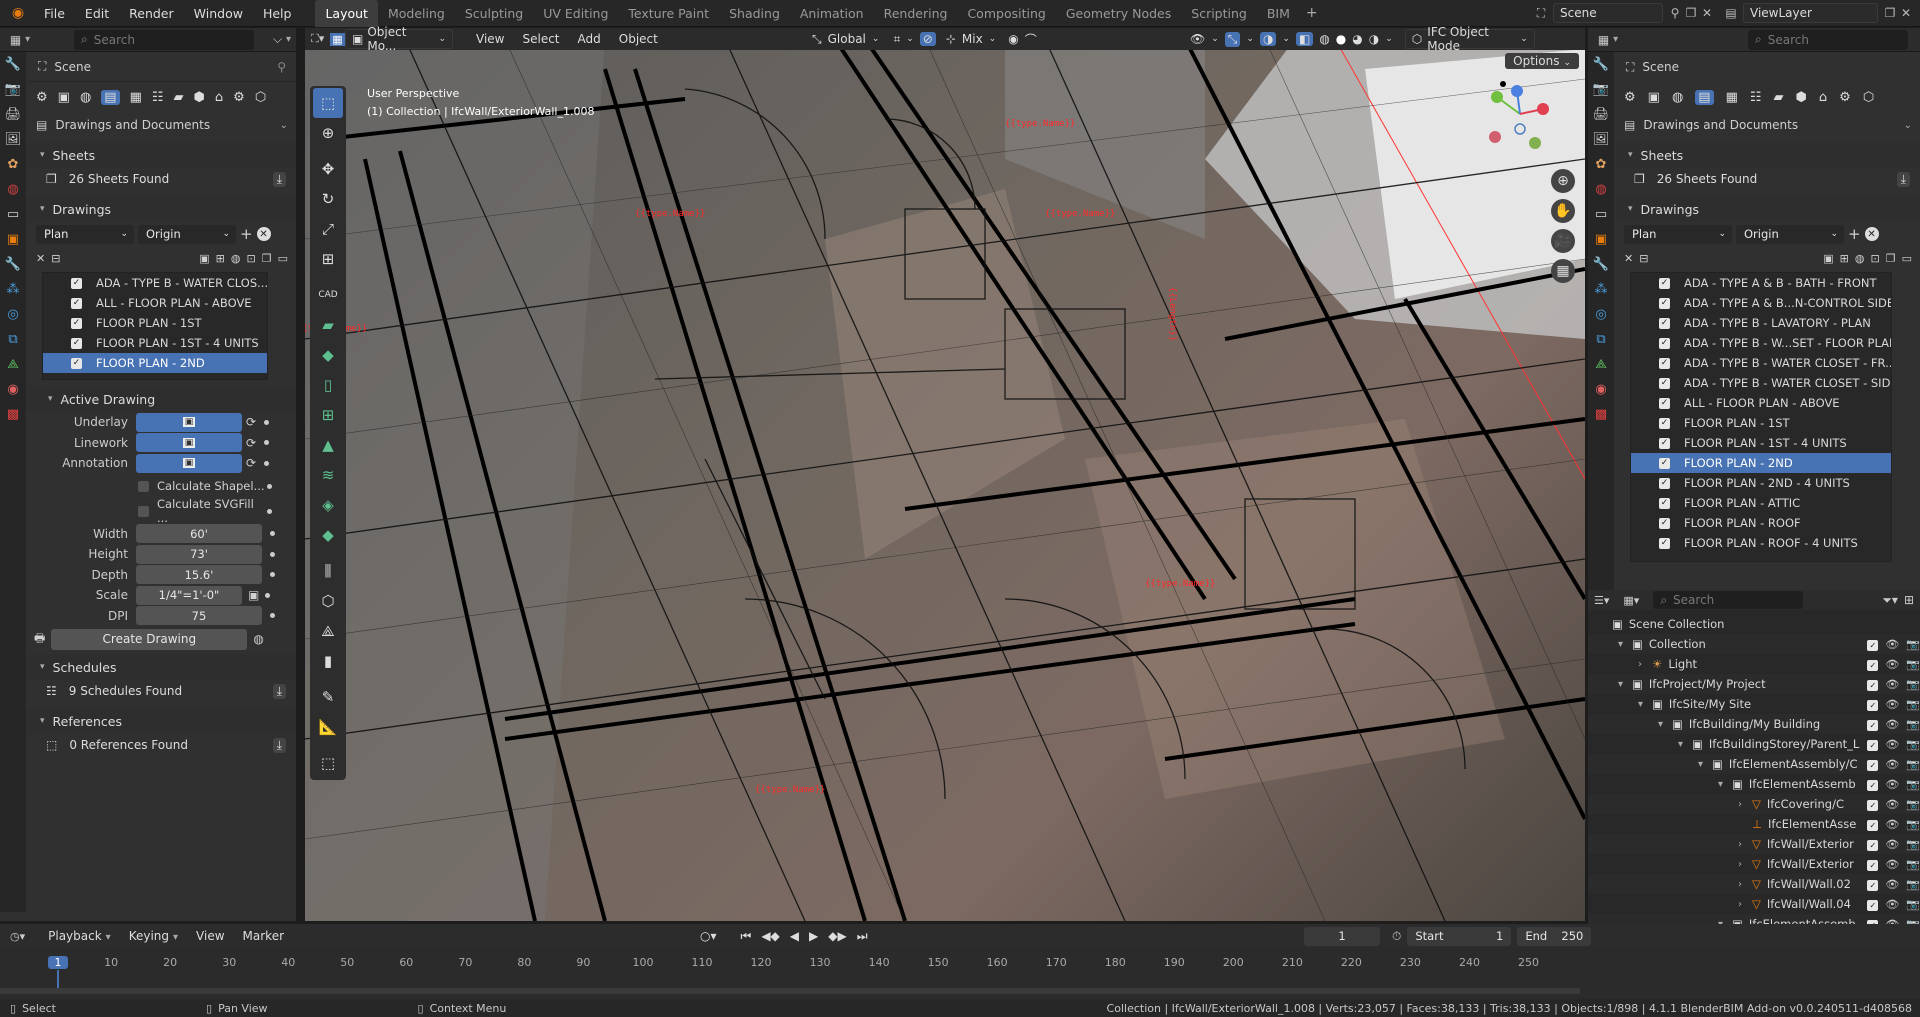 This screenshot has width=1920, height=1017. I want to click on constraints-tab-icon: ⧉, so click(12, 339).